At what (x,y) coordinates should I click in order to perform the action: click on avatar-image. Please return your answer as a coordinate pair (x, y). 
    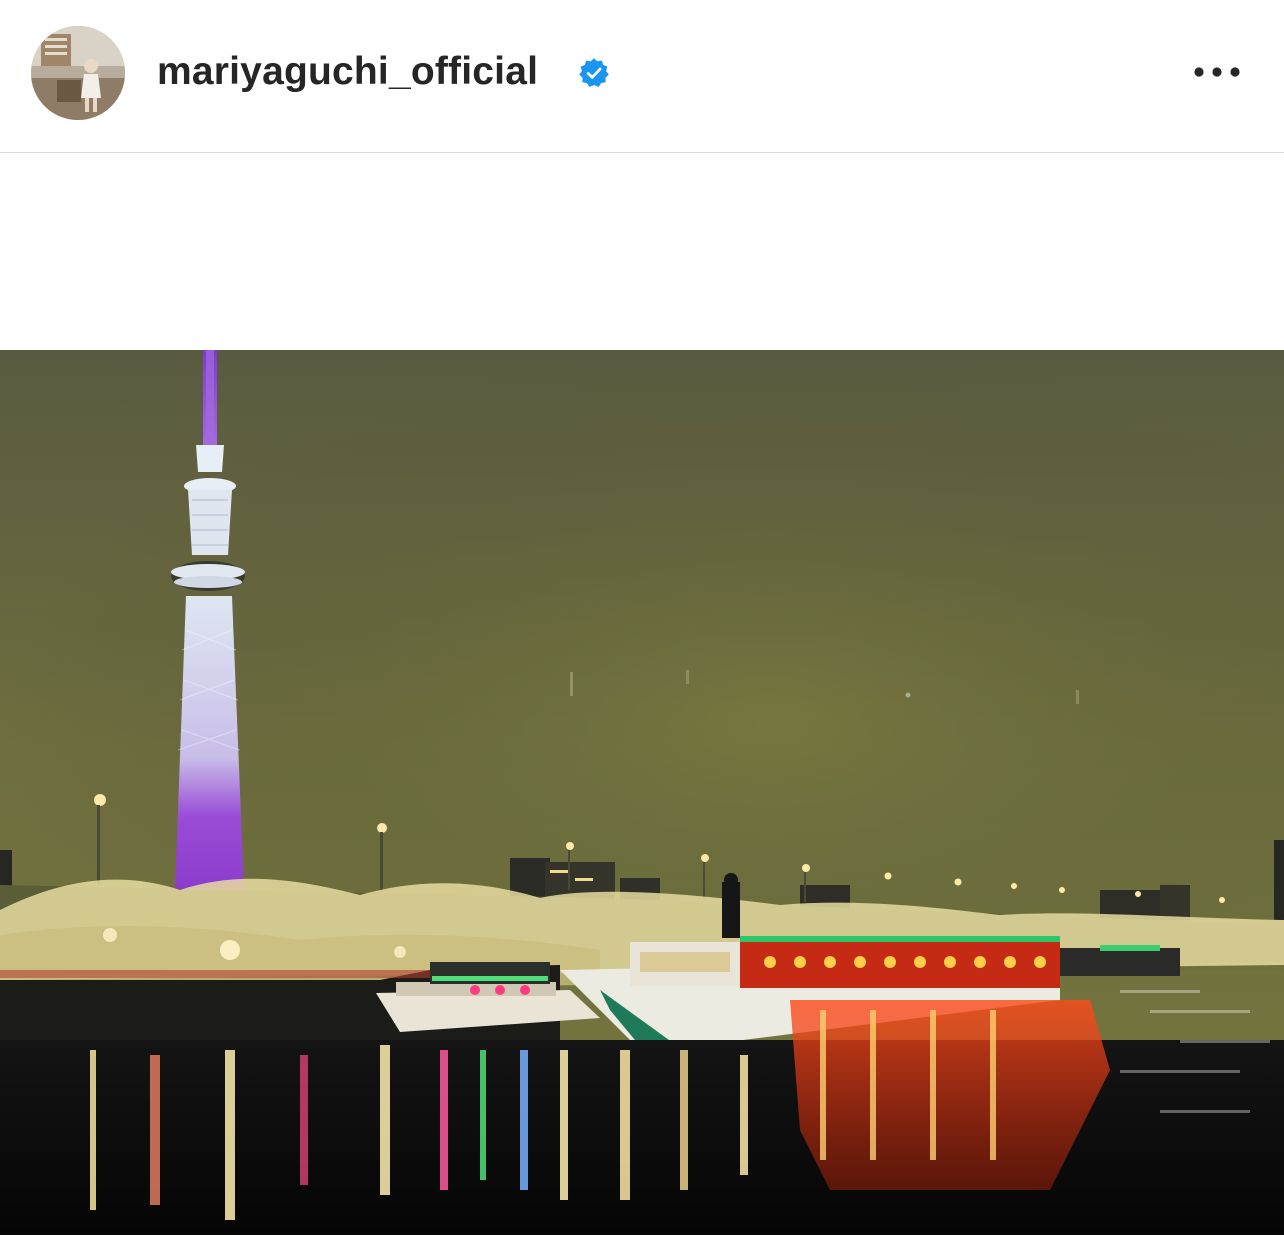
    Looking at the image, I should click on (78, 73).